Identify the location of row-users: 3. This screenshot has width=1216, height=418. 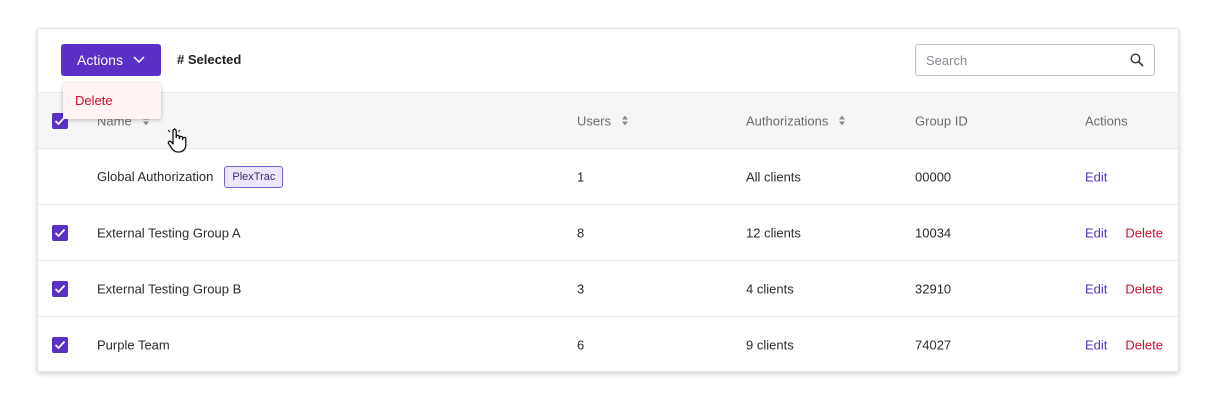
(581, 288).